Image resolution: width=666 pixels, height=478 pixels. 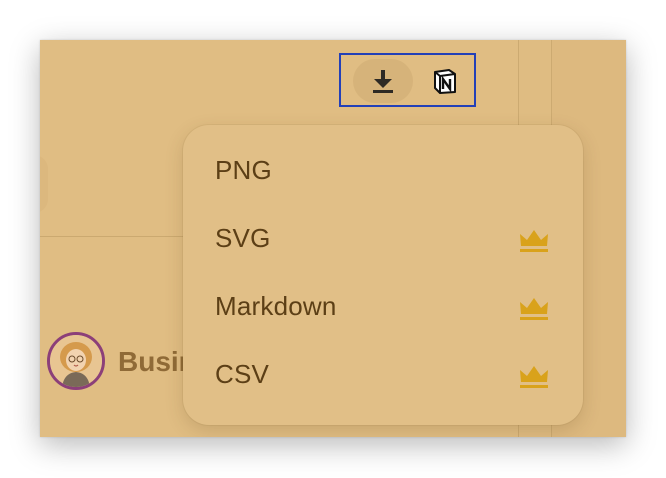 I want to click on download-button, so click(x=383, y=81).